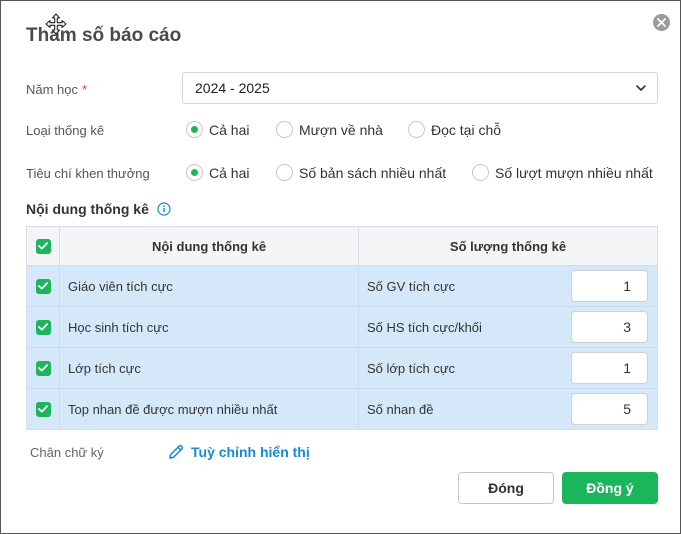 The width and height of the screenshot is (681, 534). I want to click on required-mark: *, so click(85, 89).